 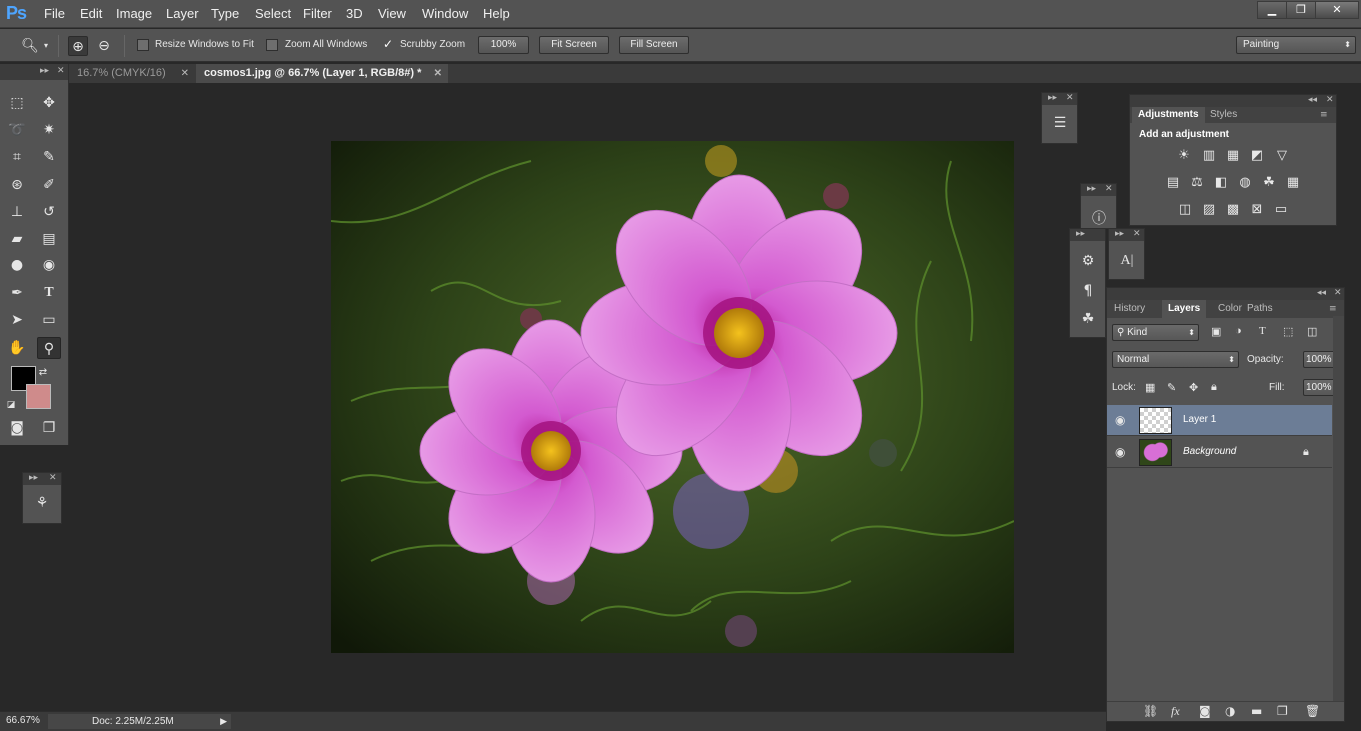 I want to click on resize-windows-checkbox, so click(x=143, y=45).